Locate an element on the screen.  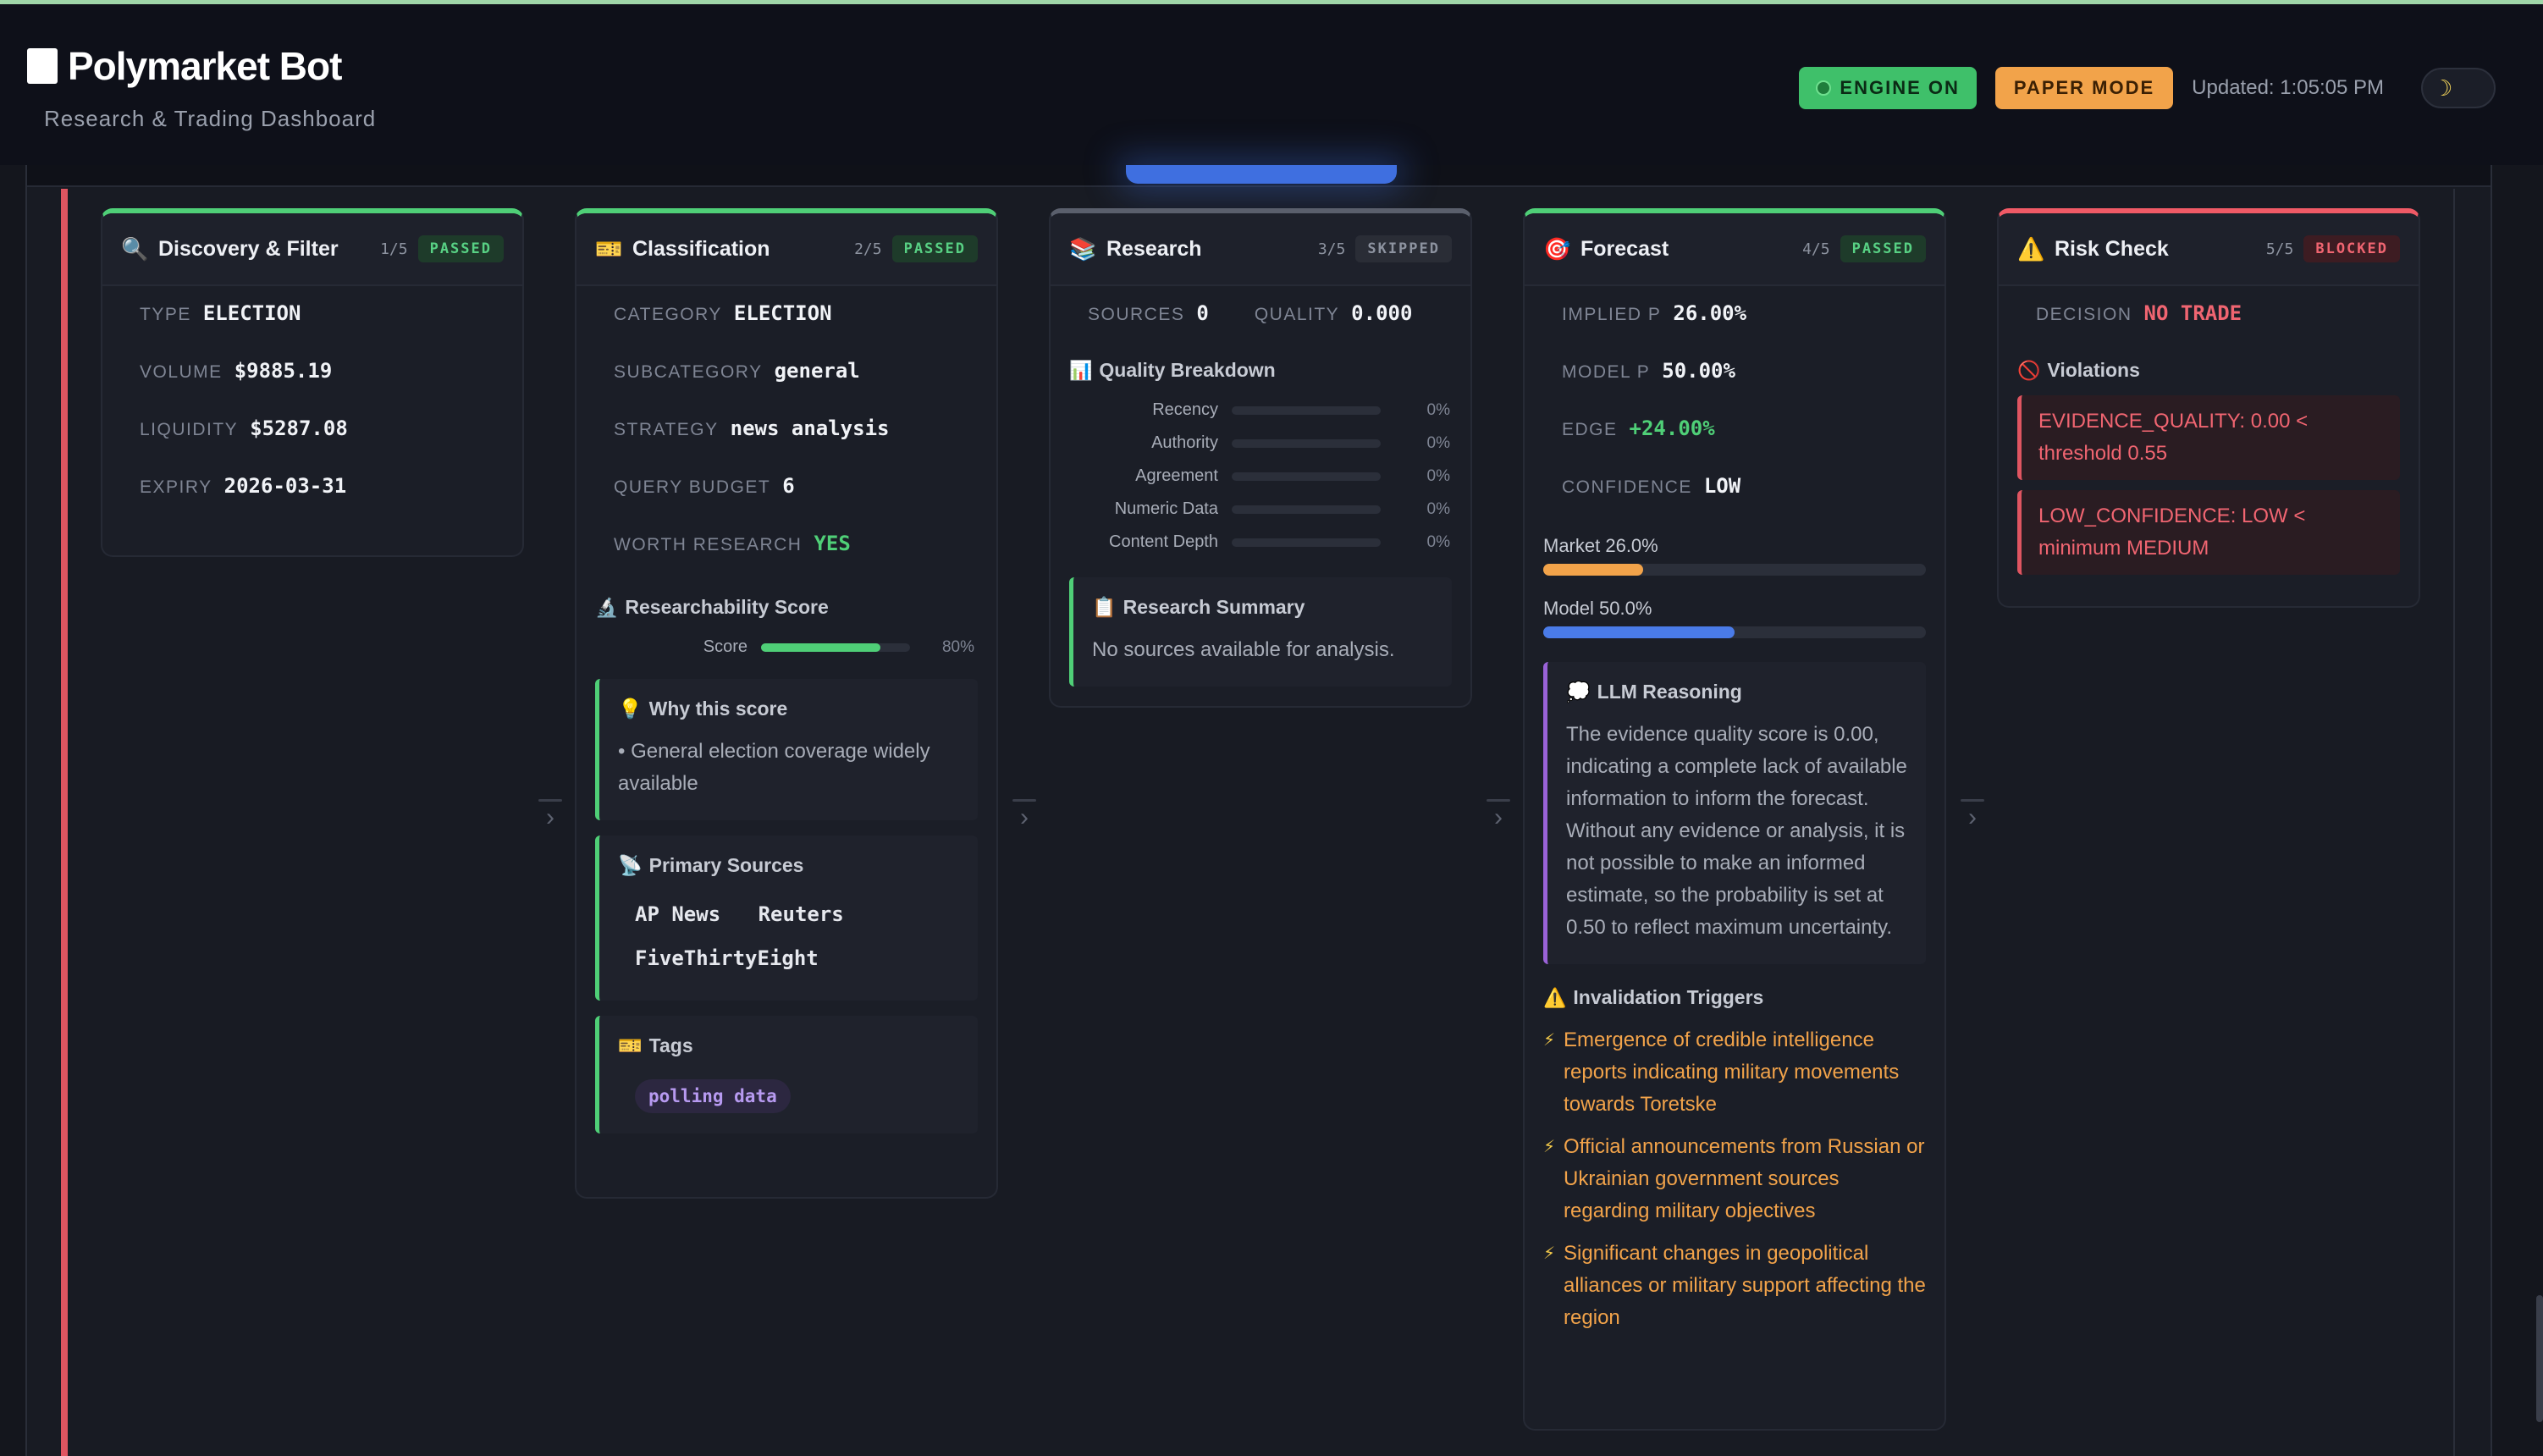
callout-title-text: Why this score is located at coordinates (718, 709).